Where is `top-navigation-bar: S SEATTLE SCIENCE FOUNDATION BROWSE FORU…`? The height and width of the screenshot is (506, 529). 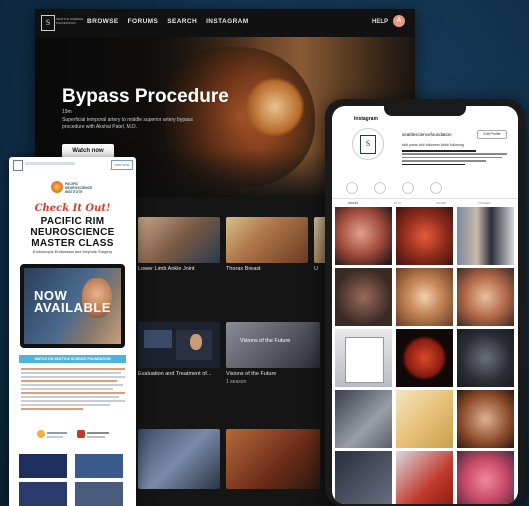 top-navigation-bar: S SEATTLE SCIENCE FOUNDATION BROWSE FORU… is located at coordinates (225, 23).